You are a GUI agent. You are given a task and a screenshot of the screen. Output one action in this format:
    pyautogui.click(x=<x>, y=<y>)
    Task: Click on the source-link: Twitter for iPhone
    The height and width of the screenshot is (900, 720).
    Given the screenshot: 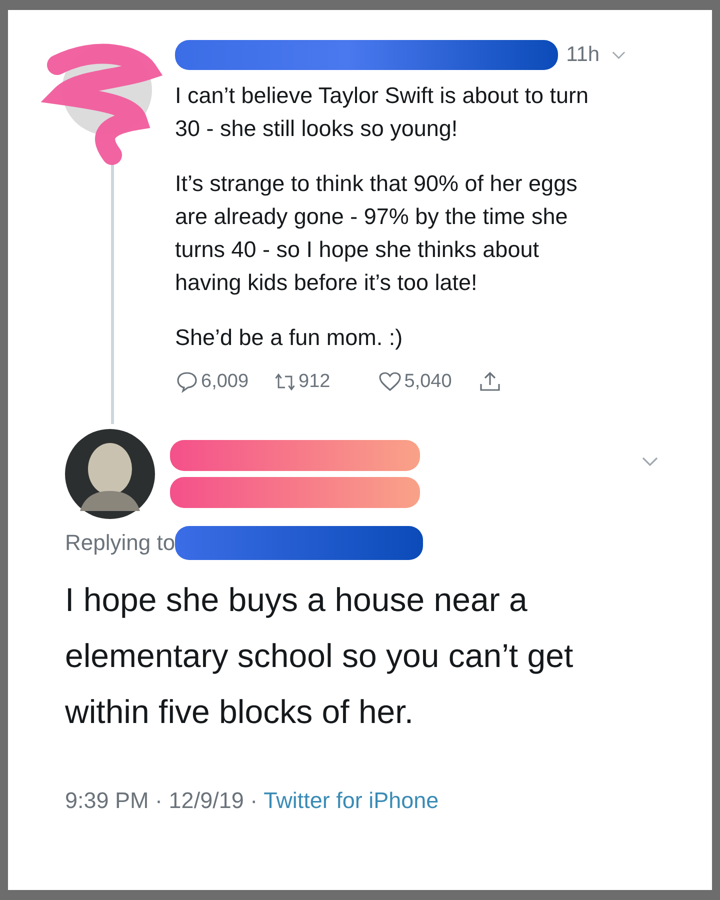 What is the action you would take?
    pyautogui.click(x=351, y=801)
    